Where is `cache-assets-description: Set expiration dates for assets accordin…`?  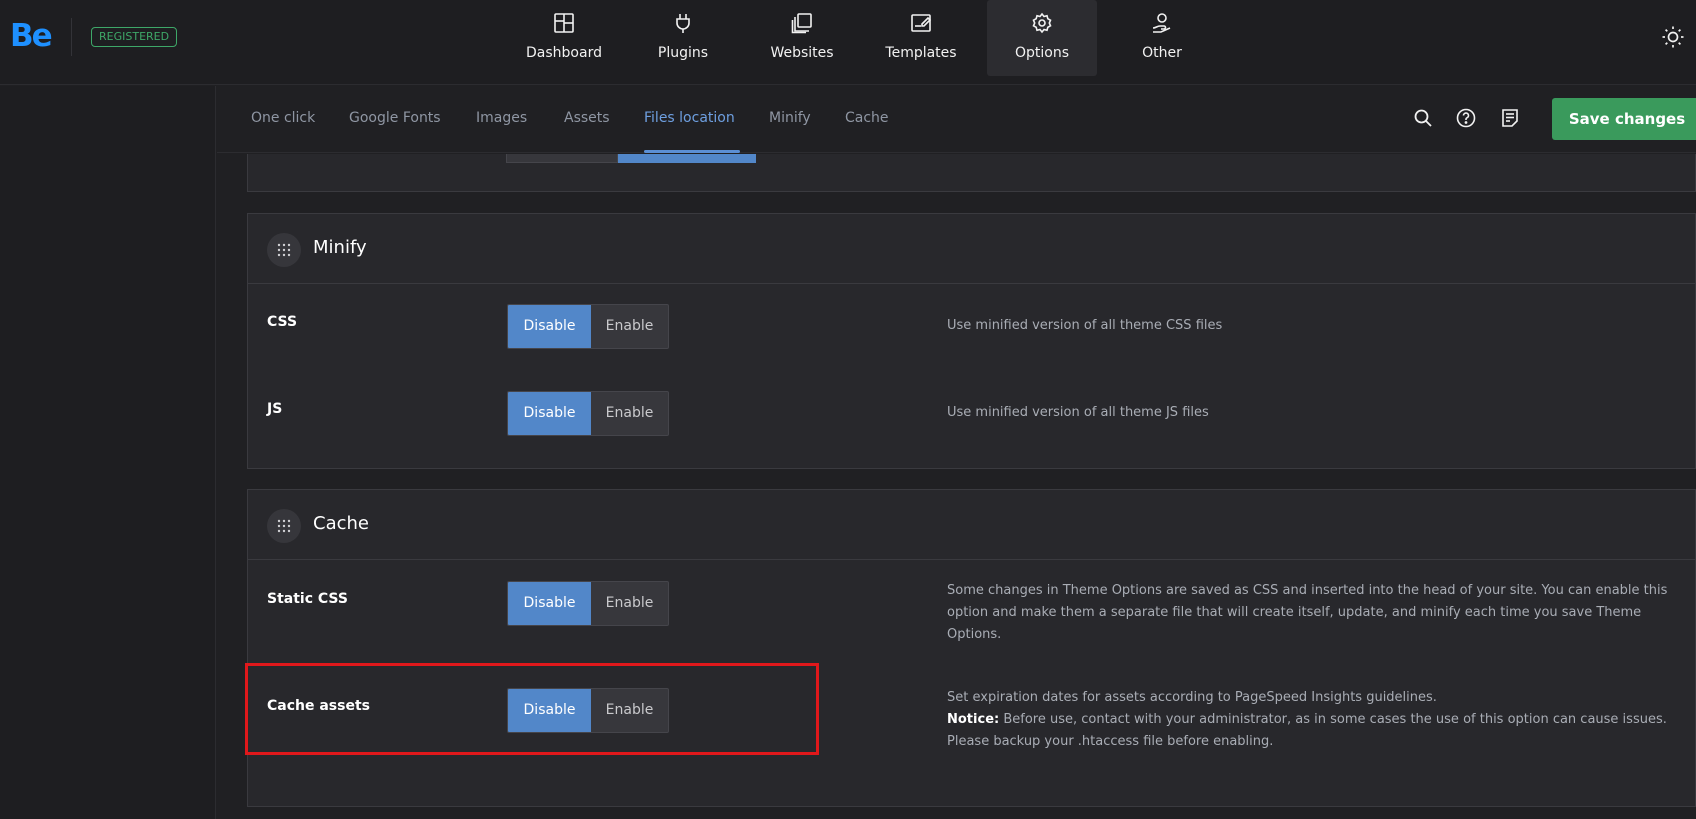 cache-assets-description: Set expiration dates for assets accordin… is located at coordinates (1192, 697).